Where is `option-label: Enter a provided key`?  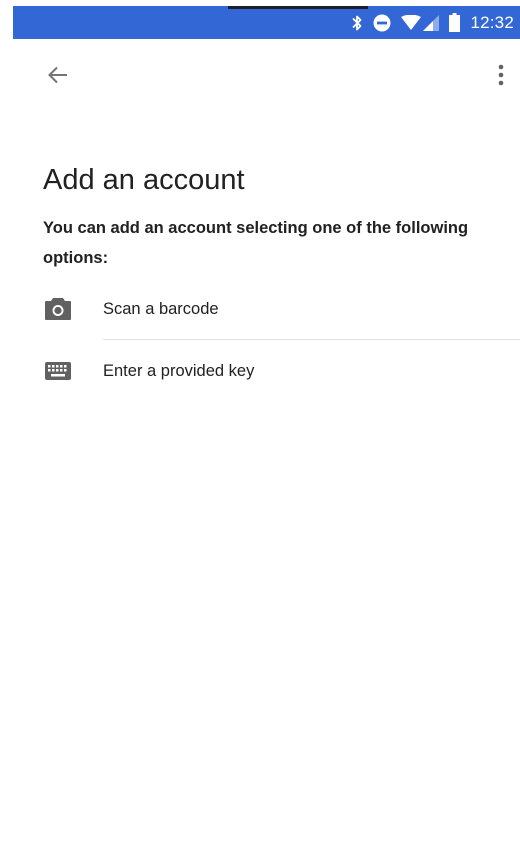
option-label: Enter a provided key is located at coordinates (179, 370).